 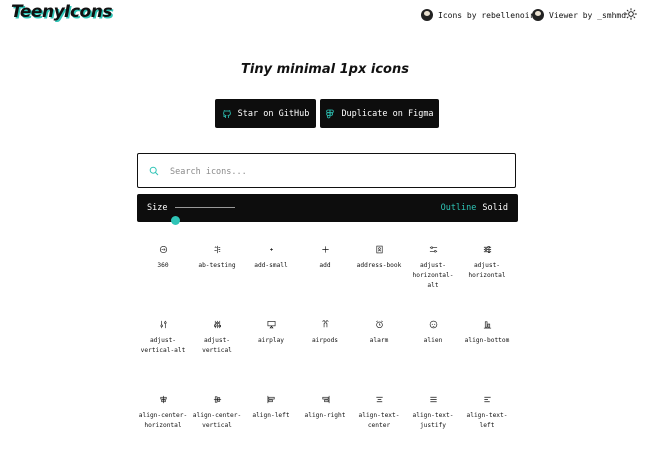 What do you see at coordinates (379, 355) in the screenshot?
I see `icon-tile: alarm` at bounding box center [379, 355].